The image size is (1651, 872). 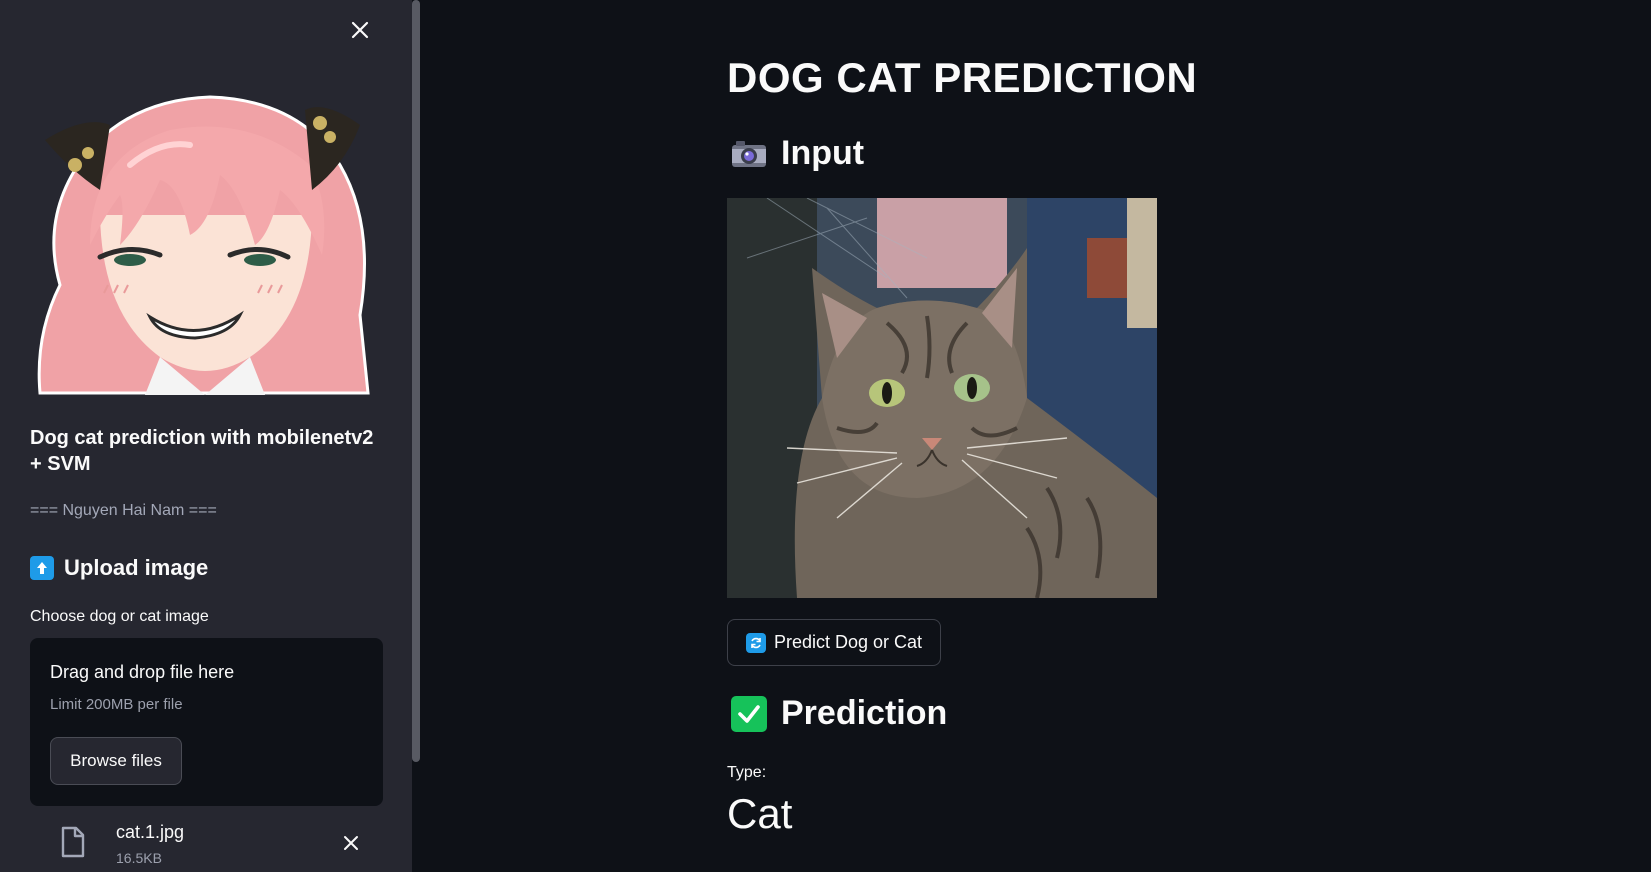 I want to click on file-size: 16.5KB, so click(x=139, y=858).